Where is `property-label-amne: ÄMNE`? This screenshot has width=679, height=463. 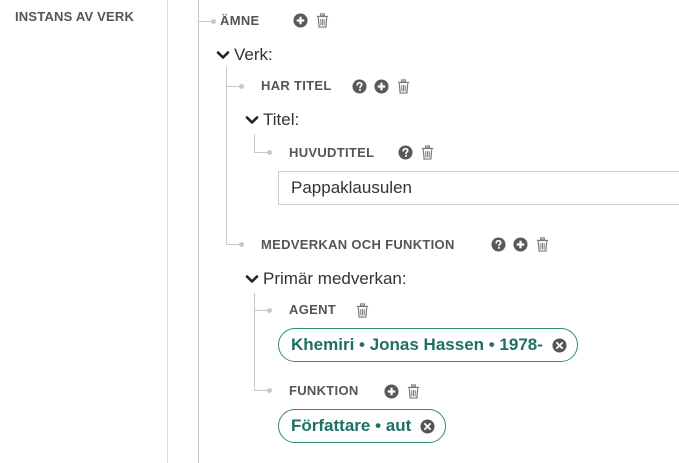 property-label-amne: ÄMNE is located at coordinates (240, 20).